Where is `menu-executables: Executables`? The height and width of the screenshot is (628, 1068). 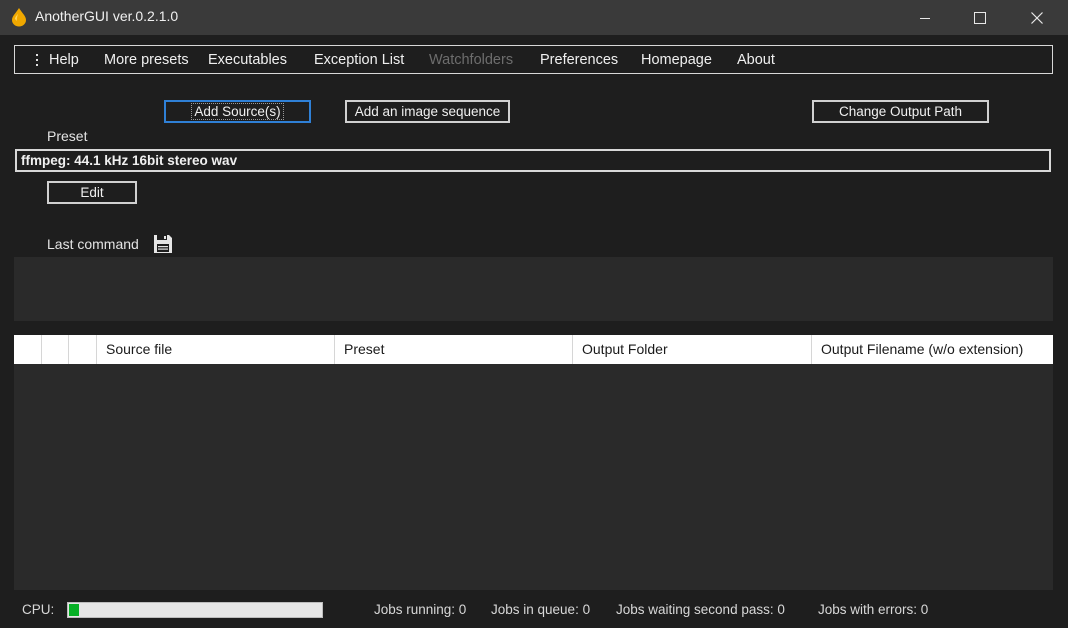
menu-executables: Executables is located at coordinates (247, 60).